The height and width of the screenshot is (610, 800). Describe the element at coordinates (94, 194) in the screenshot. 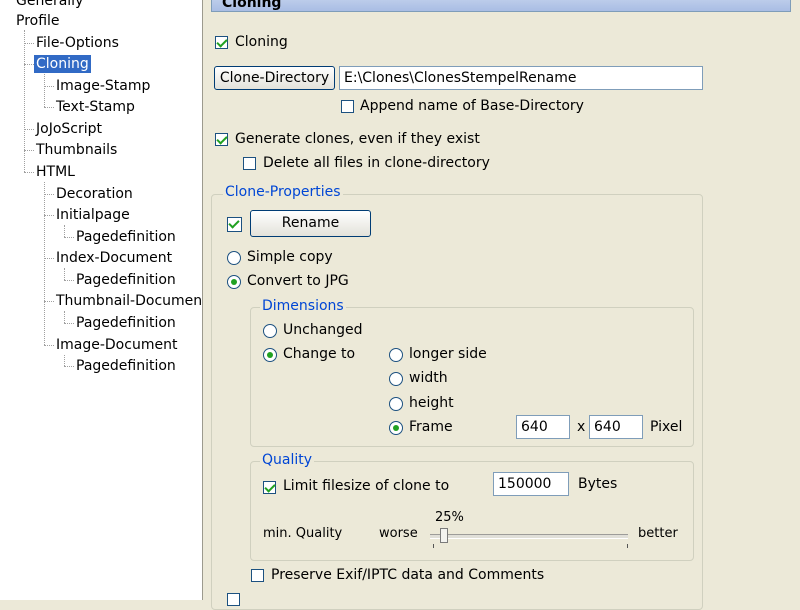

I see `tree-item-decoration: Decoration` at that location.